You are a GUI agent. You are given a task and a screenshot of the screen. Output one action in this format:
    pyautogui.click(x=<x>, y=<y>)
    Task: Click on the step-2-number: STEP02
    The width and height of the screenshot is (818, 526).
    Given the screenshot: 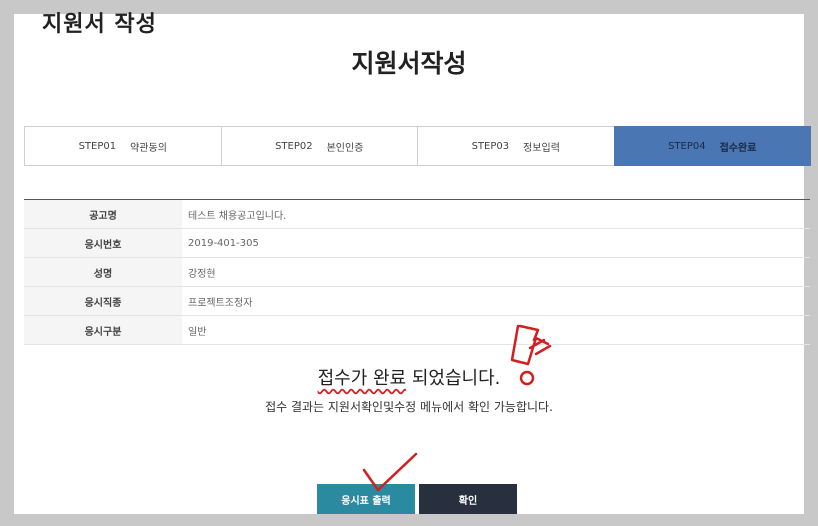 What is the action you would take?
    pyautogui.click(x=294, y=146)
    